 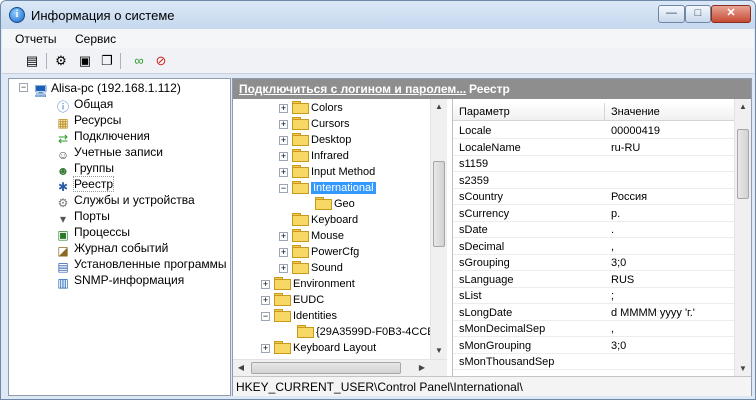 What do you see at coordinates (623, 279) in the screenshot?
I see `value-cell: RUS` at bounding box center [623, 279].